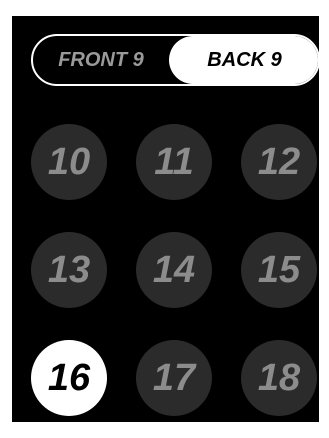 This screenshot has height=438, width=329. I want to click on hole-15-button: 15, so click(279, 270).